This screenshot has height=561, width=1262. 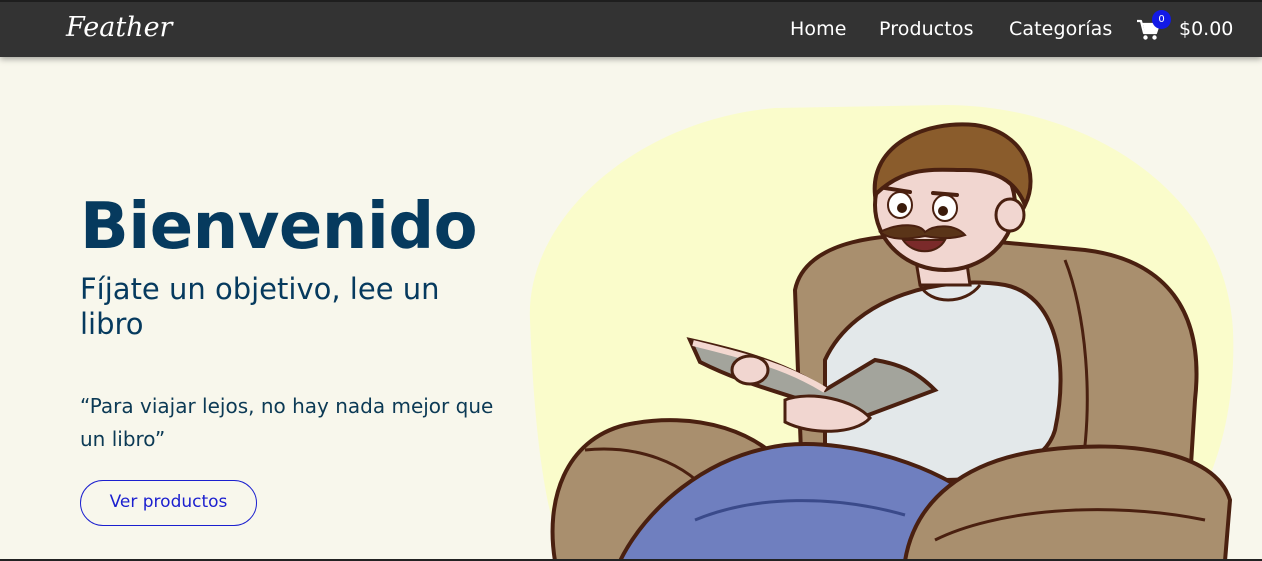 I want to click on nav-link-productos: Productos, so click(x=926, y=29).